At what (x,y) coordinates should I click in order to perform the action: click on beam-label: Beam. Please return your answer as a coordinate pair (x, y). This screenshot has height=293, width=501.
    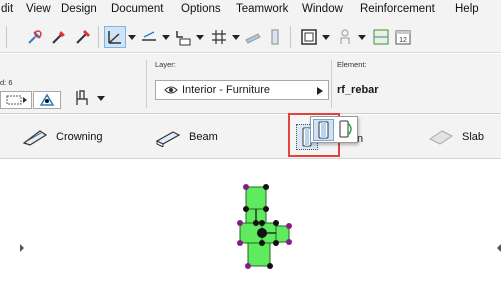
    Looking at the image, I should click on (203, 137).